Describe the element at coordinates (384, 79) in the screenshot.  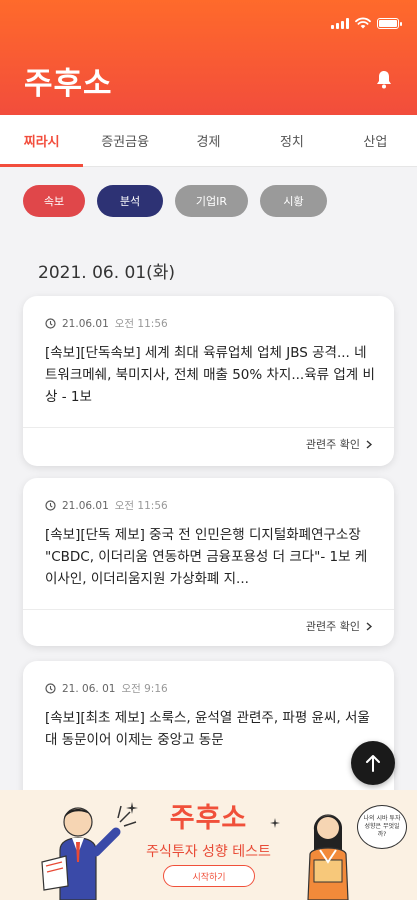
I see `bell-icon` at that location.